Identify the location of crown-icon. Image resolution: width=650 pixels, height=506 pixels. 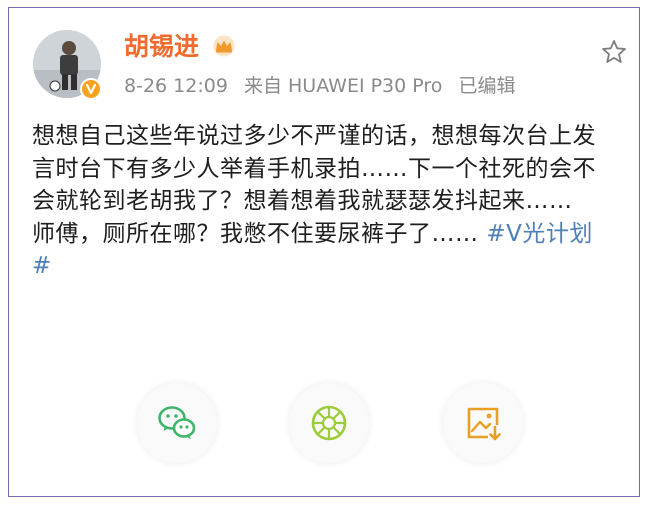
(224, 46).